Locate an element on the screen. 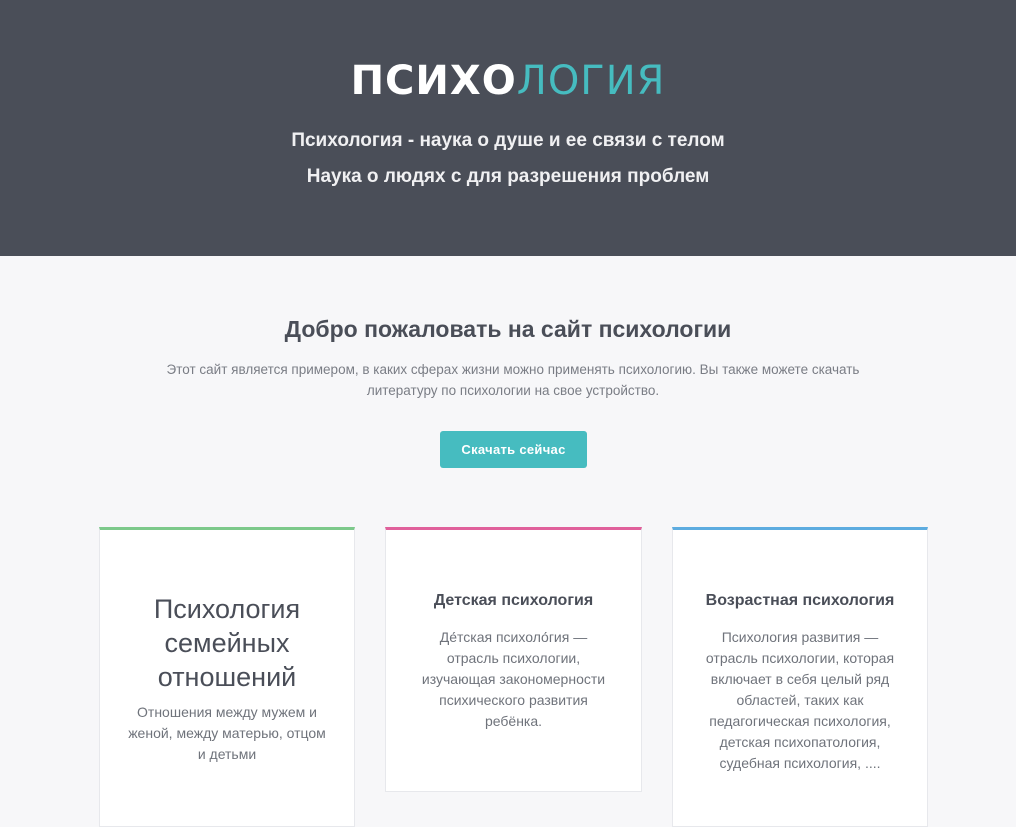 The image size is (1016, 827). logo-light-part: ЛОГИЯ is located at coordinates (591, 81).